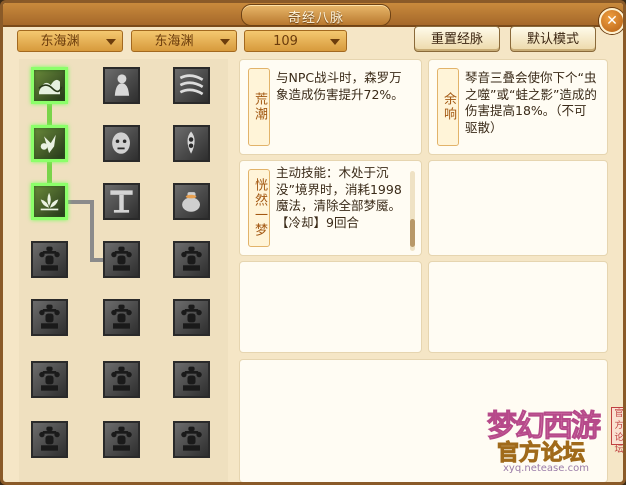 The height and width of the screenshot is (485, 626). I want to click on title-plaque: 奇经八脉, so click(316, 15).